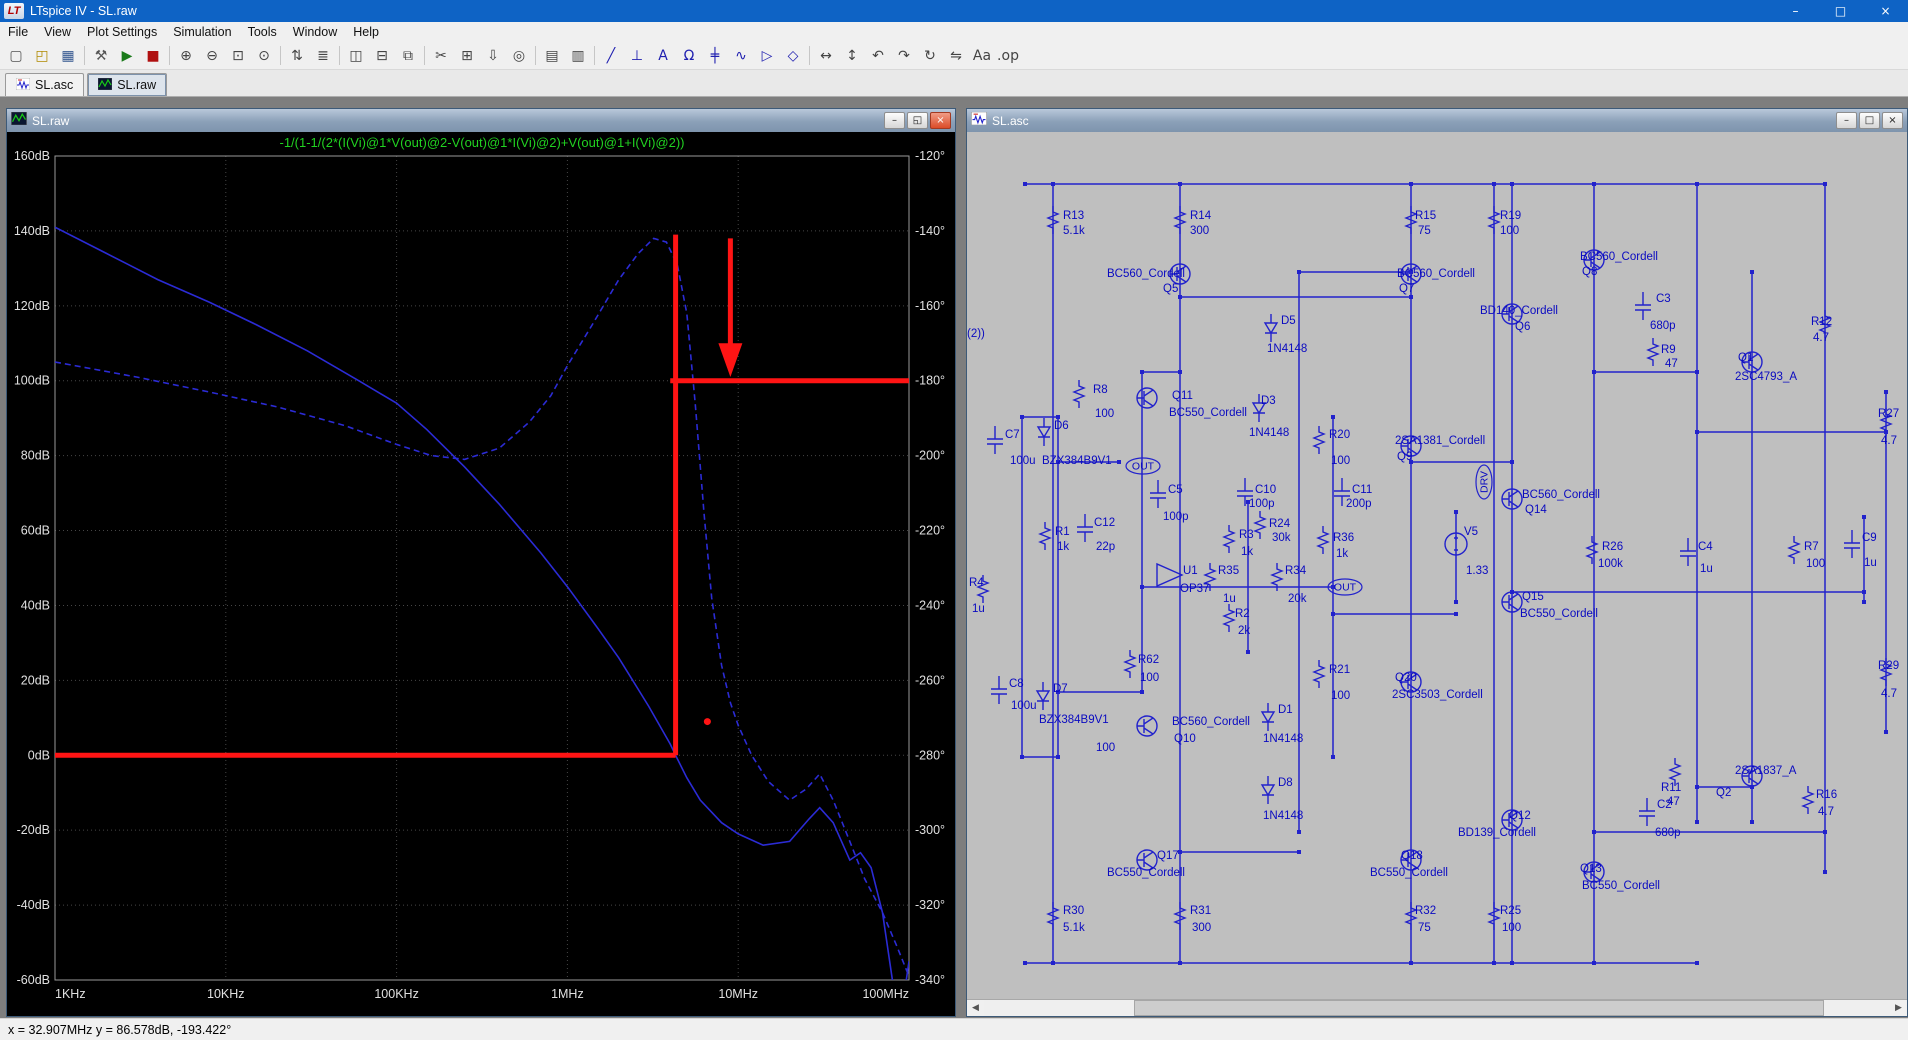 Image resolution: width=1908 pixels, height=1040 pixels. Describe the element at coordinates (16, 55) in the screenshot. I see `new-schematic-icon: ▢` at that location.